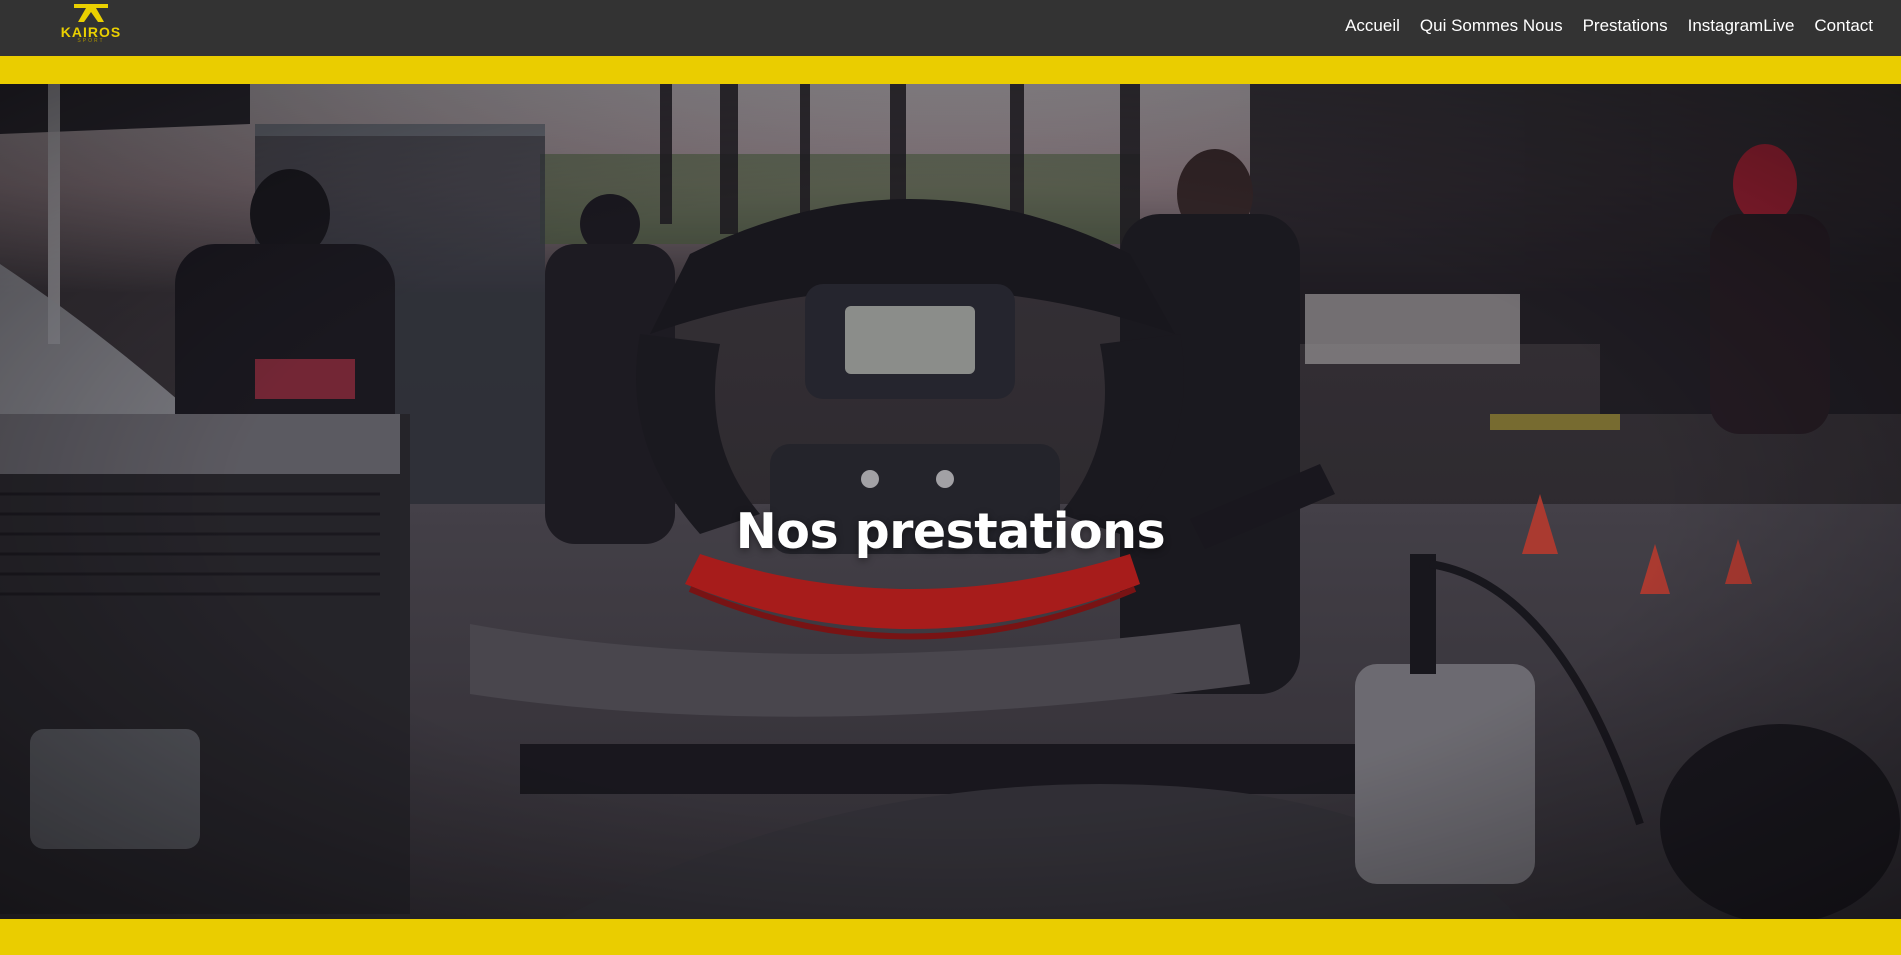 Image resolution: width=1901 pixels, height=955 pixels. What do you see at coordinates (1491, 26) in the screenshot?
I see `nav-link-qui-sommes-nous: Qui Sommes Nous` at bounding box center [1491, 26].